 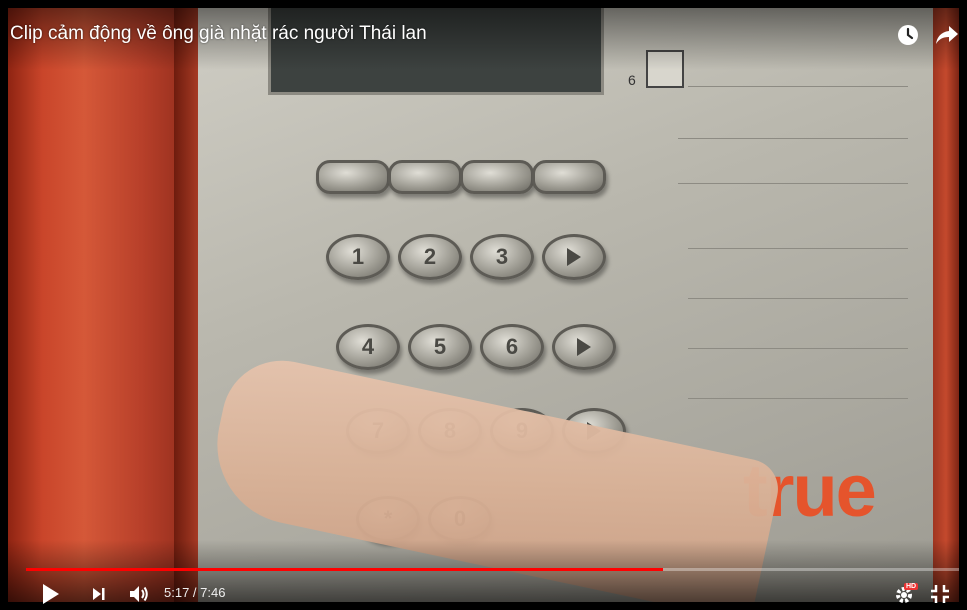 I want to click on hd-badge: HD, so click(x=911, y=586).